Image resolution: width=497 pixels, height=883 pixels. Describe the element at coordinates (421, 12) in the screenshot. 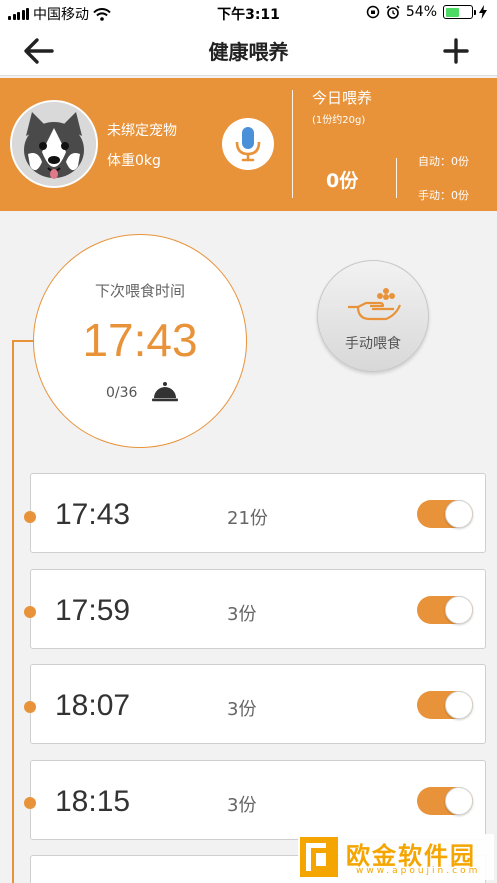

I see `battery-percent: 54%` at that location.